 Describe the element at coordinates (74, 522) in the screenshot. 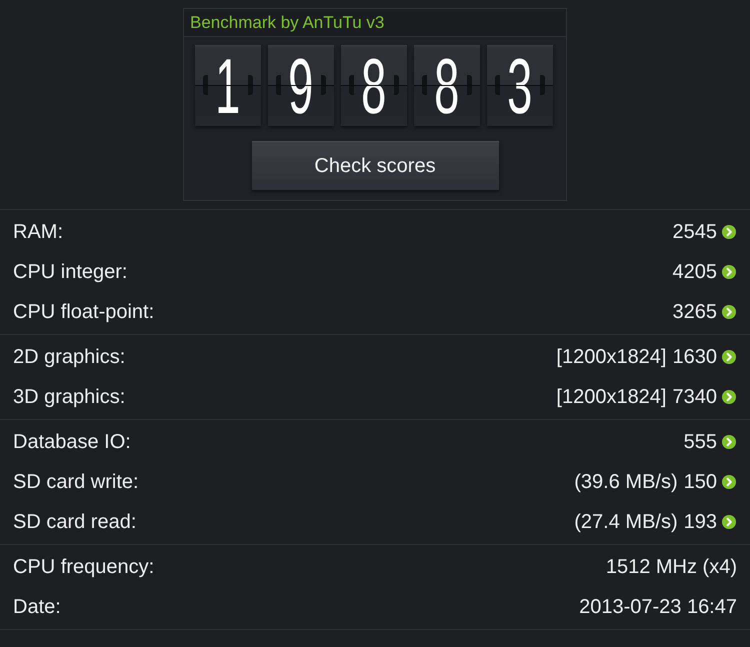

I see `row-label: SD card read:` at that location.